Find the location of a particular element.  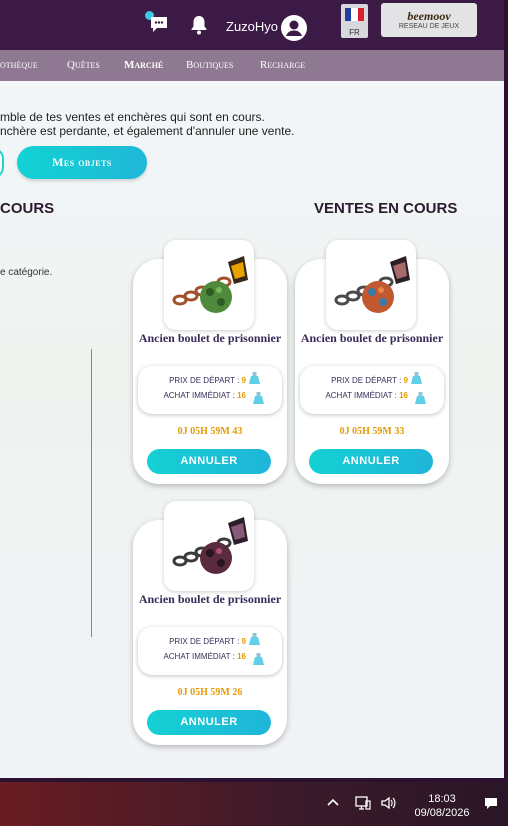

chevron-up-icon is located at coordinates (333, 803).